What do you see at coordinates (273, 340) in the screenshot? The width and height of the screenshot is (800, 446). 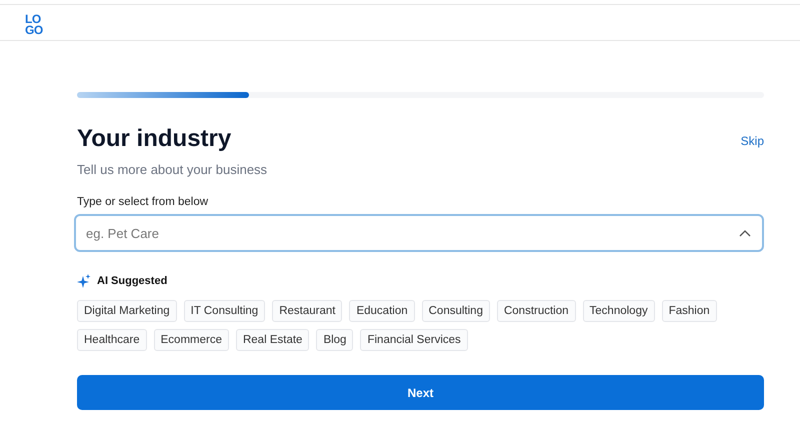 I see `industry-chip: Real Estate` at bounding box center [273, 340].